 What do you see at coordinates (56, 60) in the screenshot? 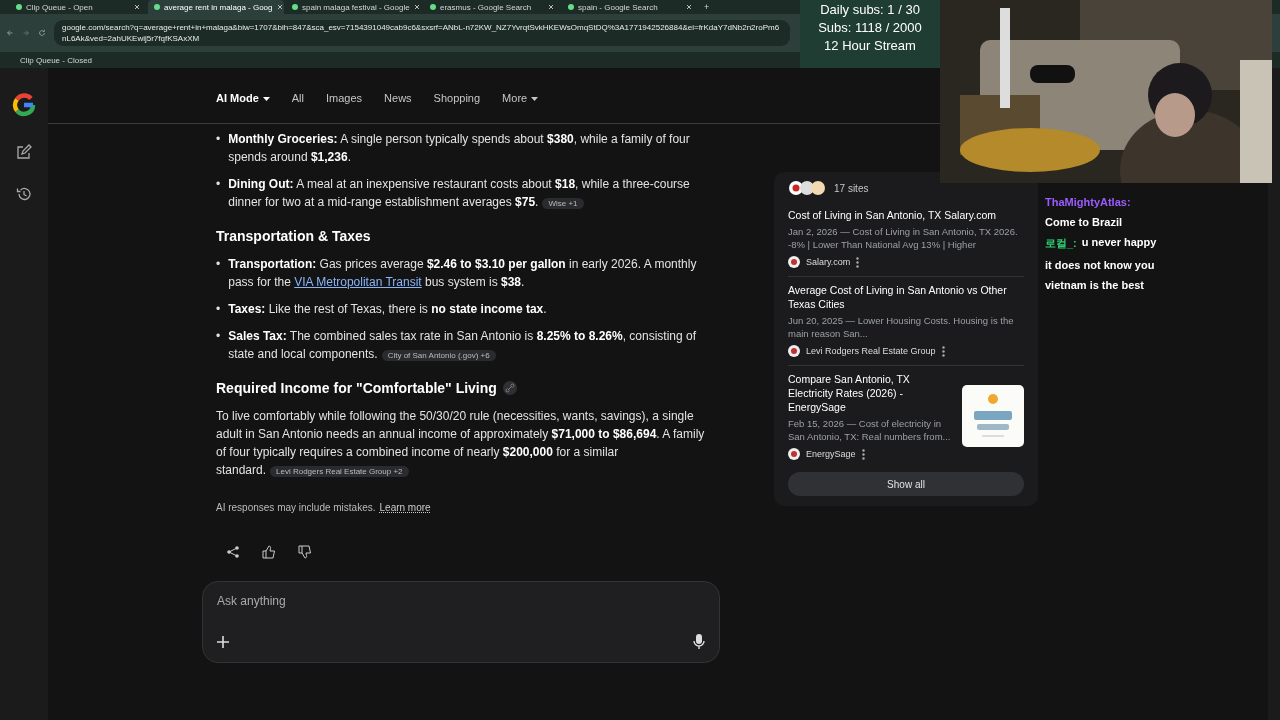
I see `bookmark: Clip Queue - Closed` at bounding box center [56, 60].